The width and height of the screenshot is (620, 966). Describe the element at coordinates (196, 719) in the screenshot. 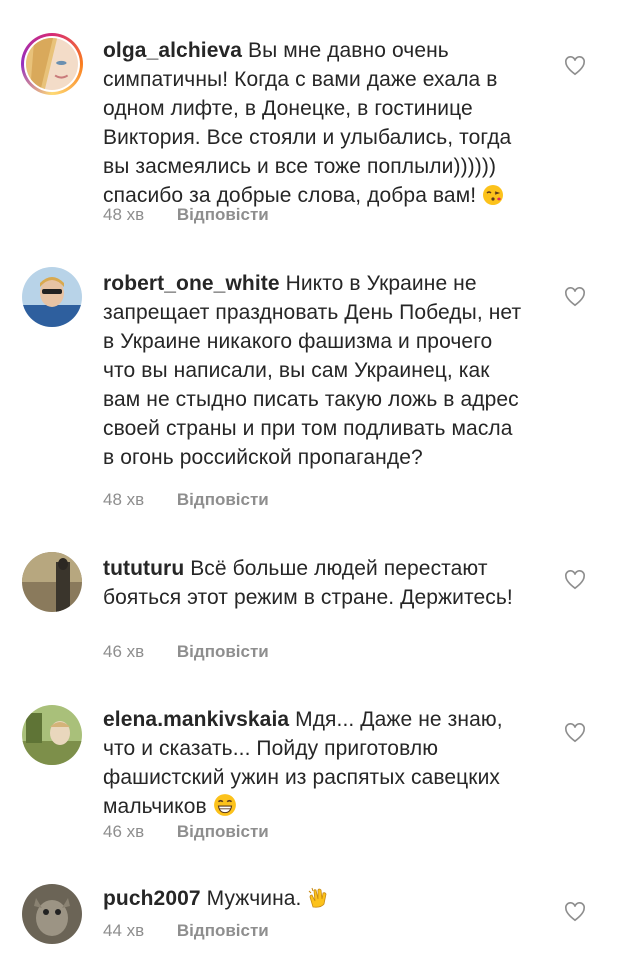

I see `comment-username: elena.mankivskaia` at that location.